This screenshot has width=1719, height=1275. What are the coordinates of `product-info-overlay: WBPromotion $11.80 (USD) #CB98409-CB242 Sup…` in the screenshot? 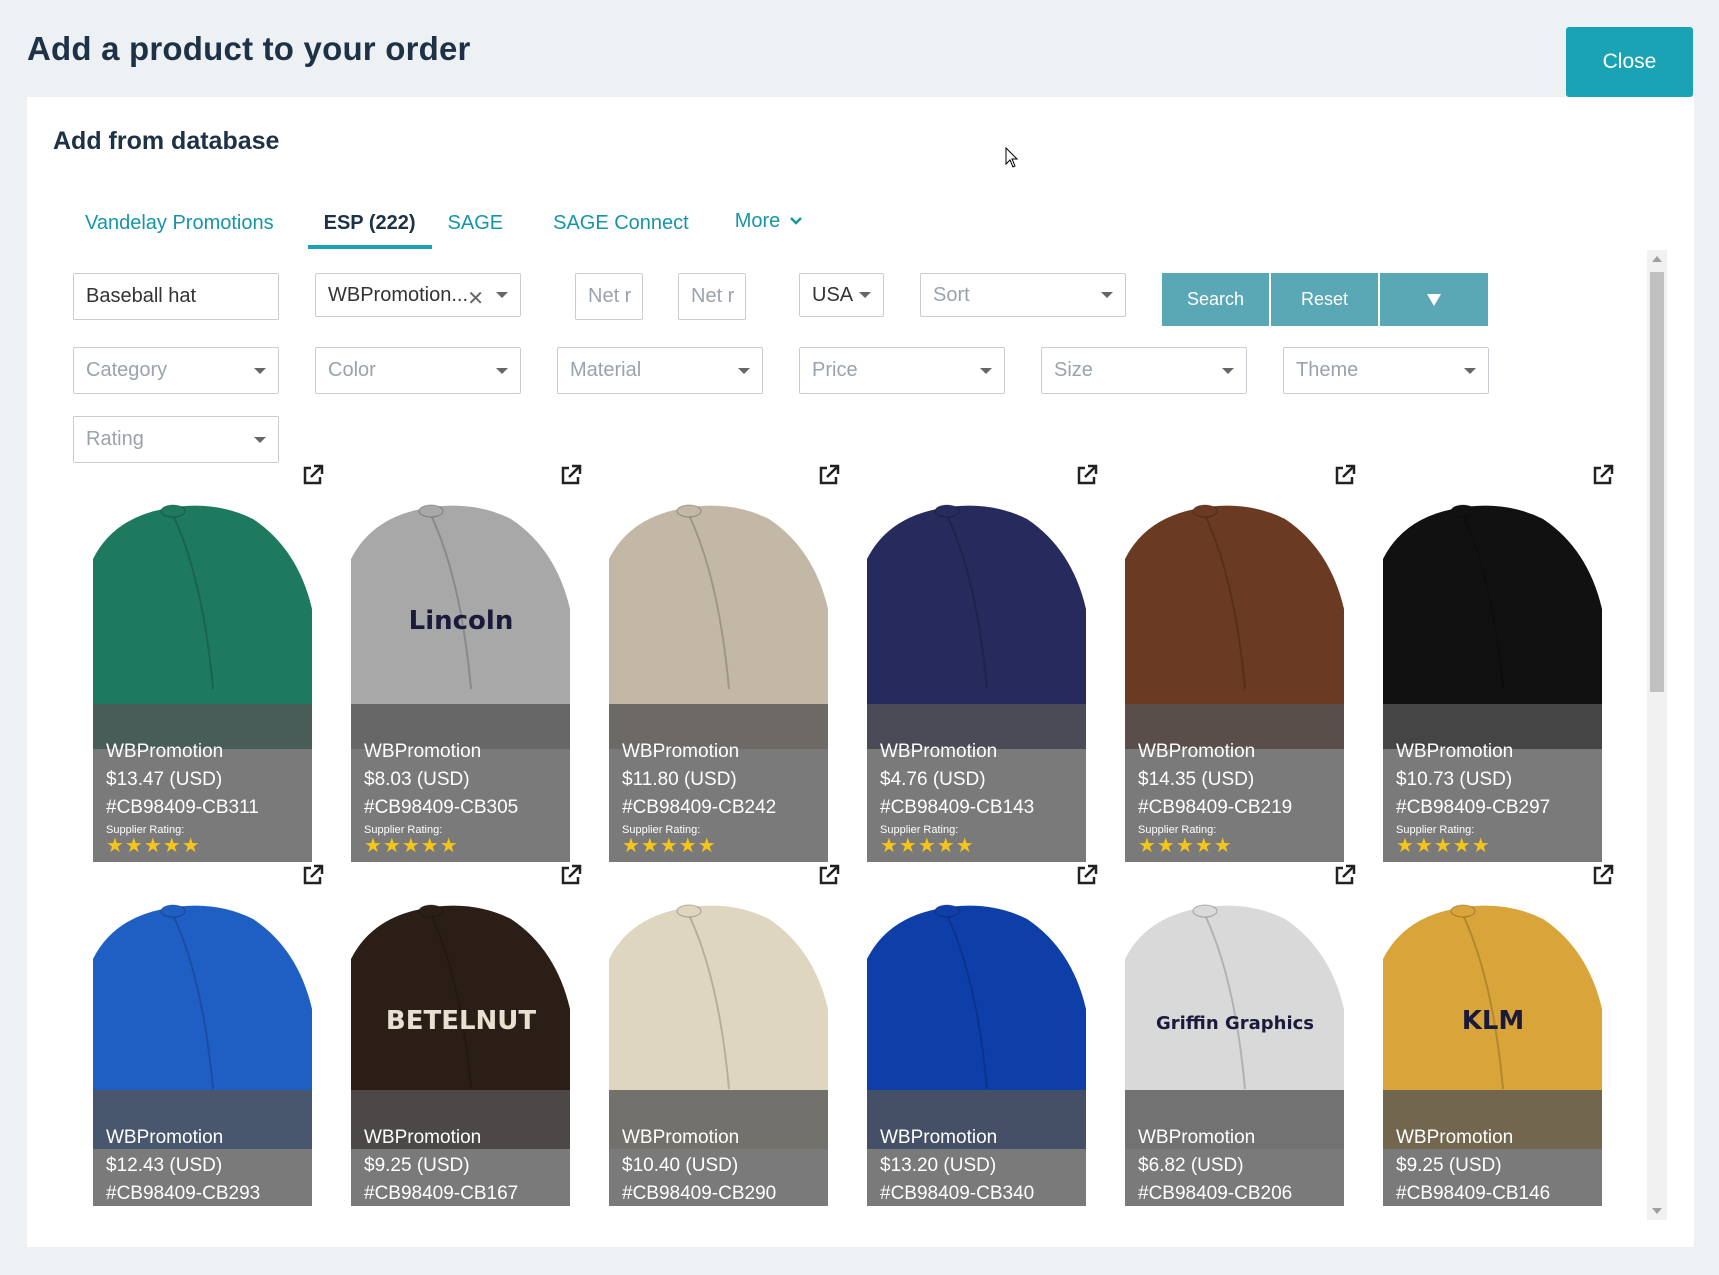 It's located at (718, 783).